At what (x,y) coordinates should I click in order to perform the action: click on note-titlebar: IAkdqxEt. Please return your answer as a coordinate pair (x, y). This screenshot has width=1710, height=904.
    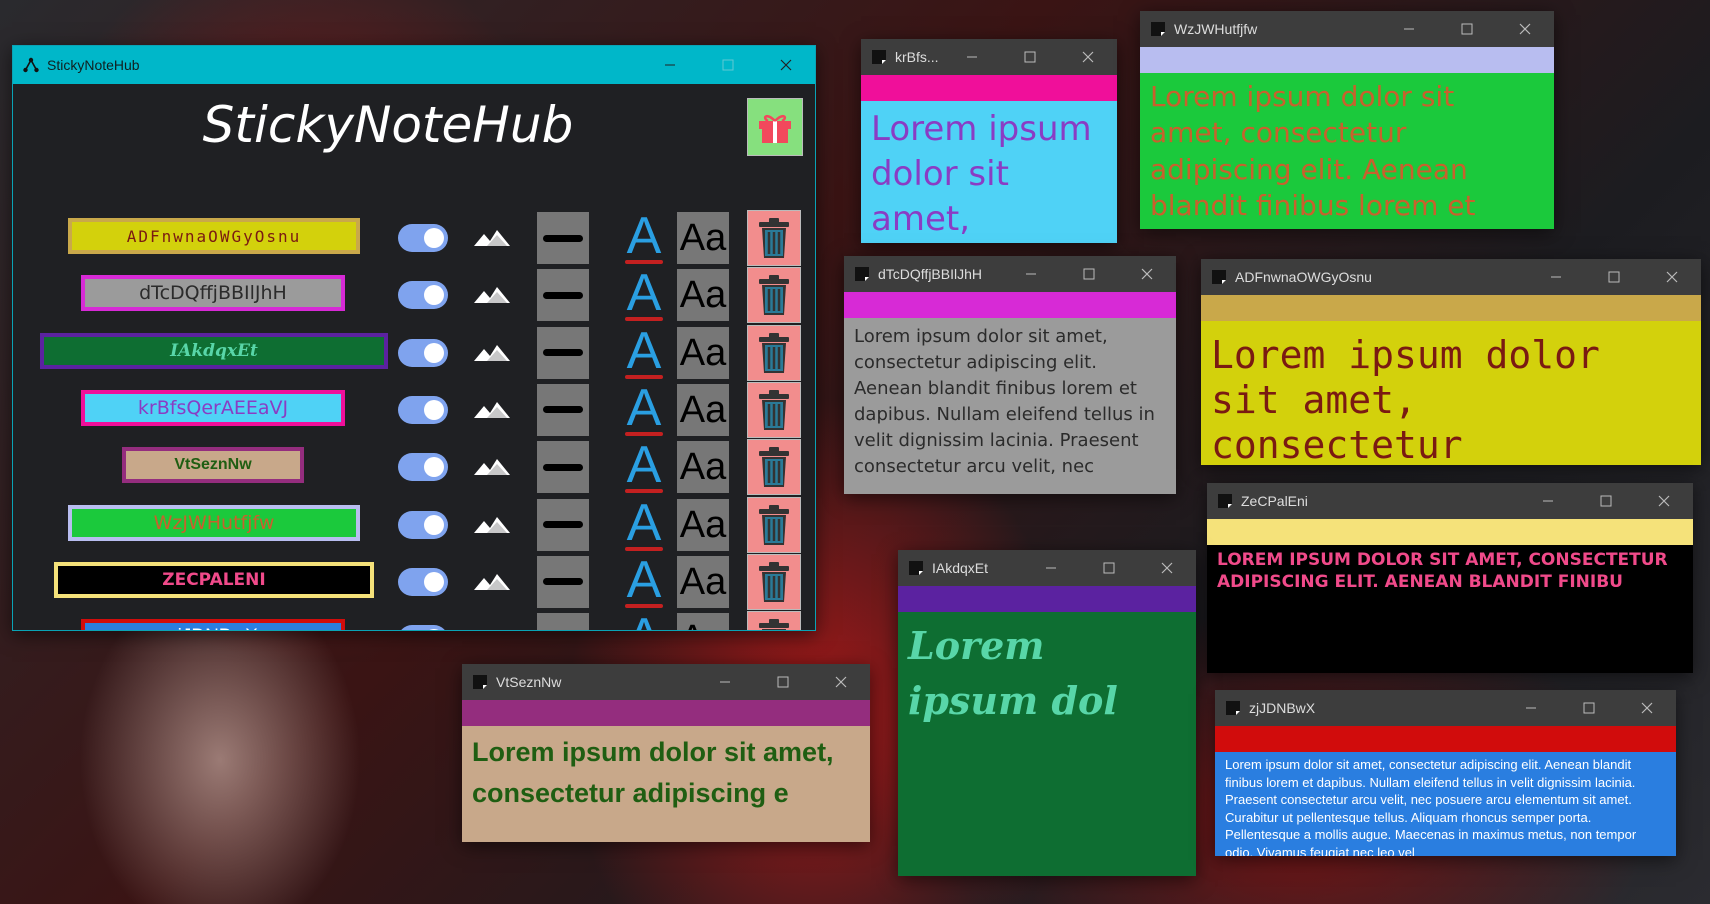
    Looking at the image, I should click on (1047, 568).